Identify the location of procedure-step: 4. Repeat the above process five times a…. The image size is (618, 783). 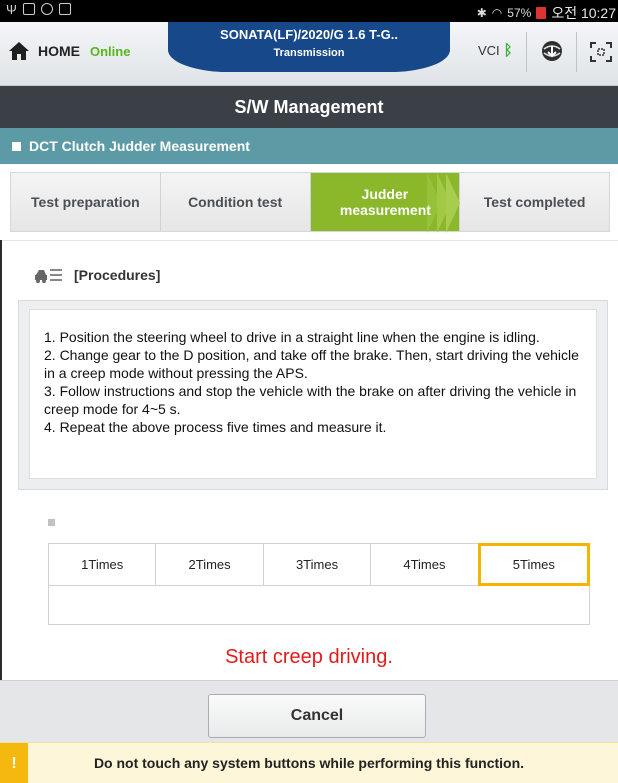
(215, 427).